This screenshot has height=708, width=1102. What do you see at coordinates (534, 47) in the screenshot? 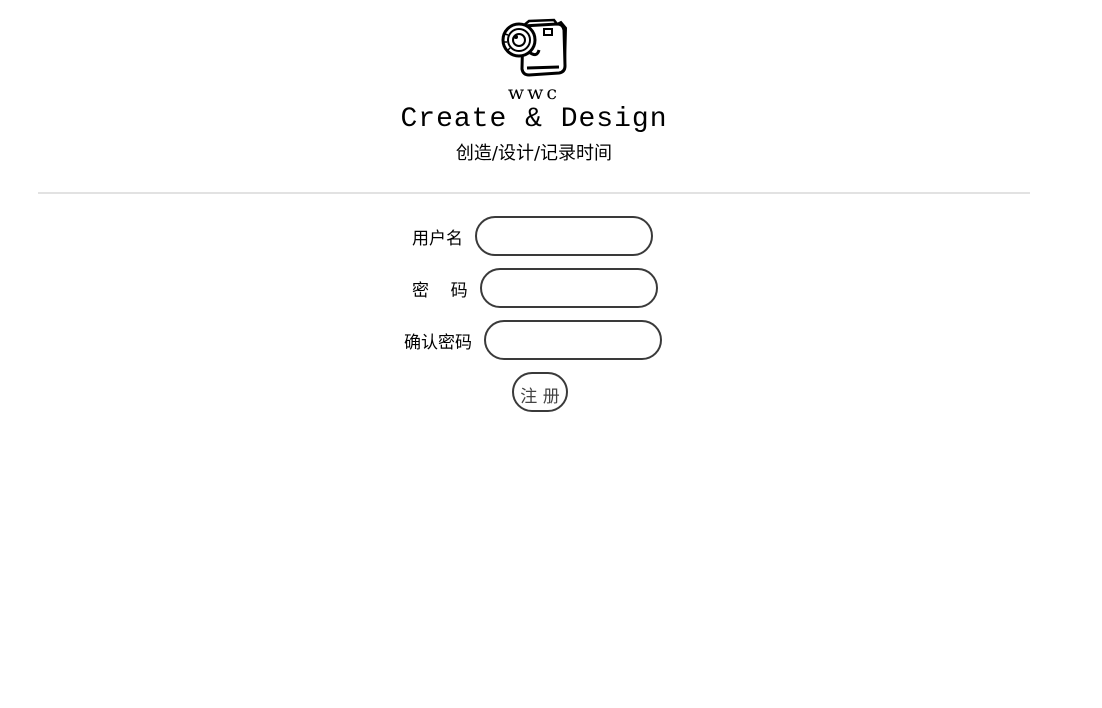
I see `camera-icon` at bounding box center [534, 47].